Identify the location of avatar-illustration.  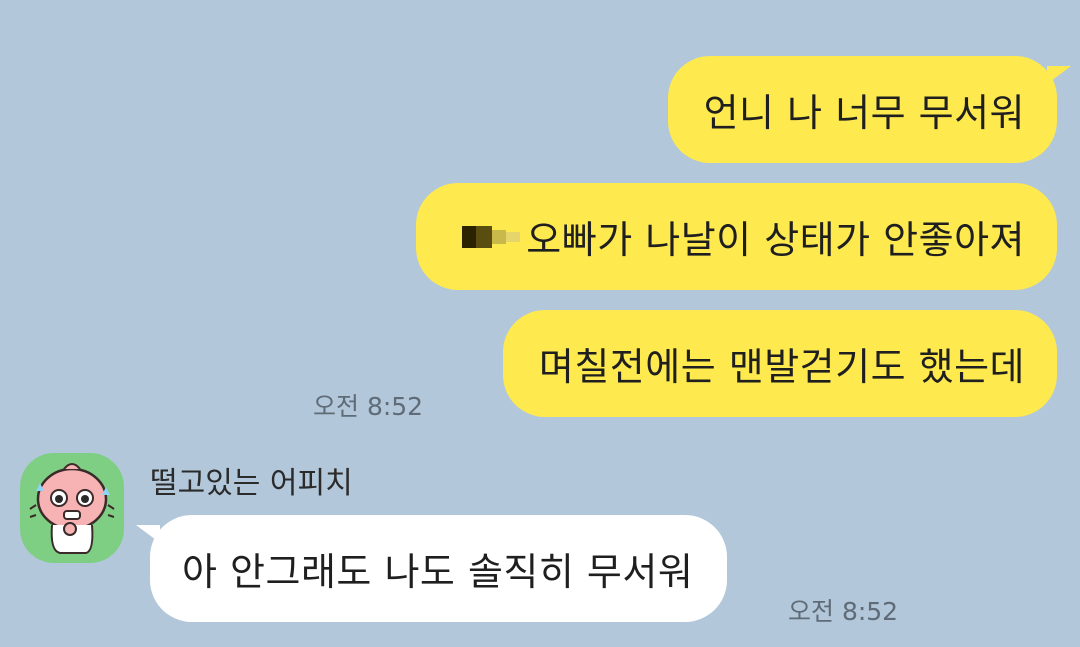
(72, 508).